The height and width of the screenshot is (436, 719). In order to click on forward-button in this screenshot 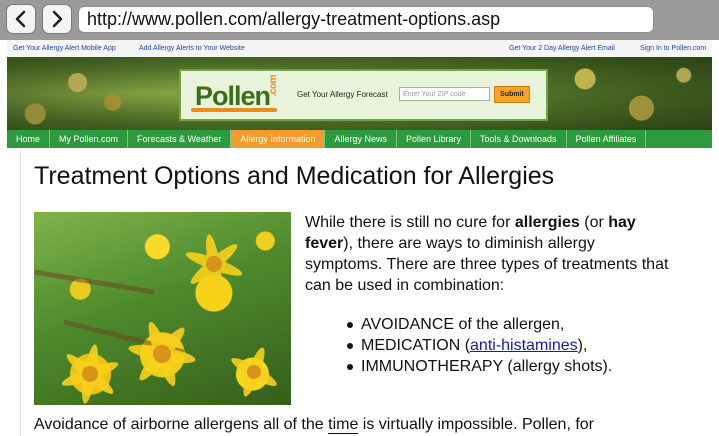, I will do `click(57, 19)`.